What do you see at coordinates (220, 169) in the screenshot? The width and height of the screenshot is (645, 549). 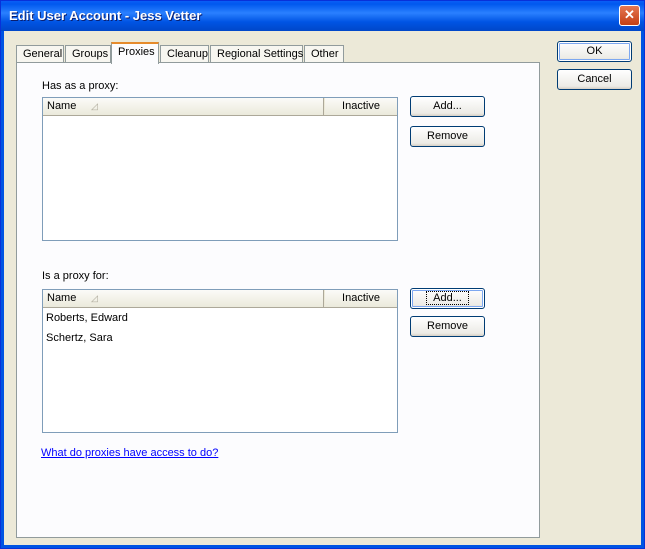 I see `has-proxy-list: Name ◿ Inactive` at bounding box center [220, 169].